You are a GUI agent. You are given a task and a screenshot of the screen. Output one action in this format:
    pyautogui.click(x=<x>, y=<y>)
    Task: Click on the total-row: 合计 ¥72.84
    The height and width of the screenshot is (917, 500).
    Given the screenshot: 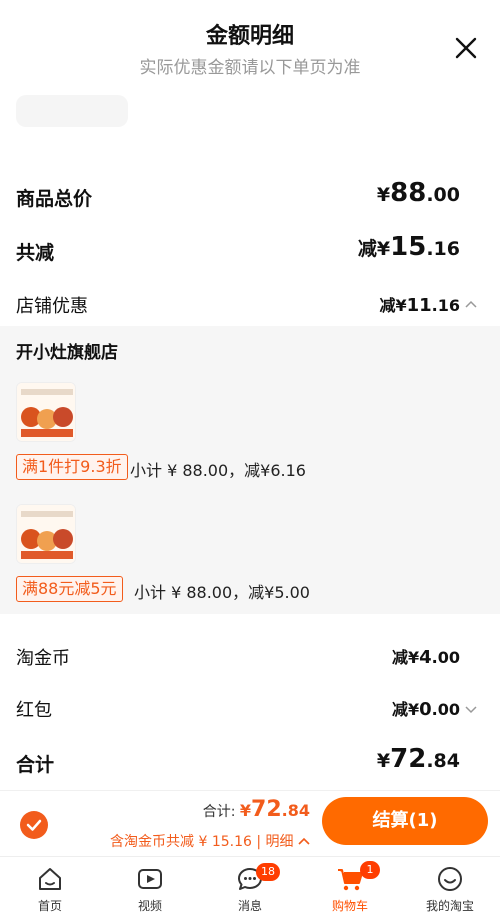 What is the action you would take?
    pyautogui.click(x=250, y=762)
    